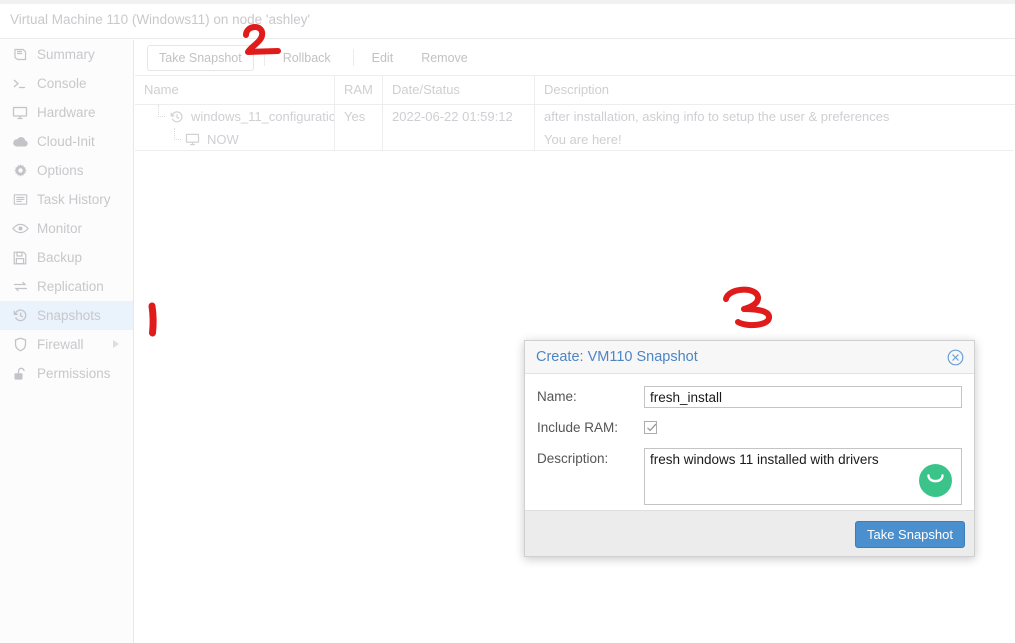 The height and width of the screenshot is (643, 1015). I want to click on sidebar-item-label: Console, so click(62, 83).